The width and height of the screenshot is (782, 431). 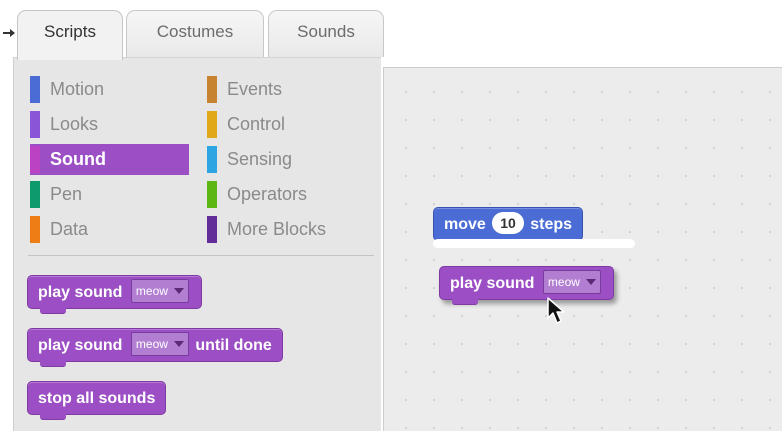 I want to click on category-operators: Operators, so click(x=289, y=194).